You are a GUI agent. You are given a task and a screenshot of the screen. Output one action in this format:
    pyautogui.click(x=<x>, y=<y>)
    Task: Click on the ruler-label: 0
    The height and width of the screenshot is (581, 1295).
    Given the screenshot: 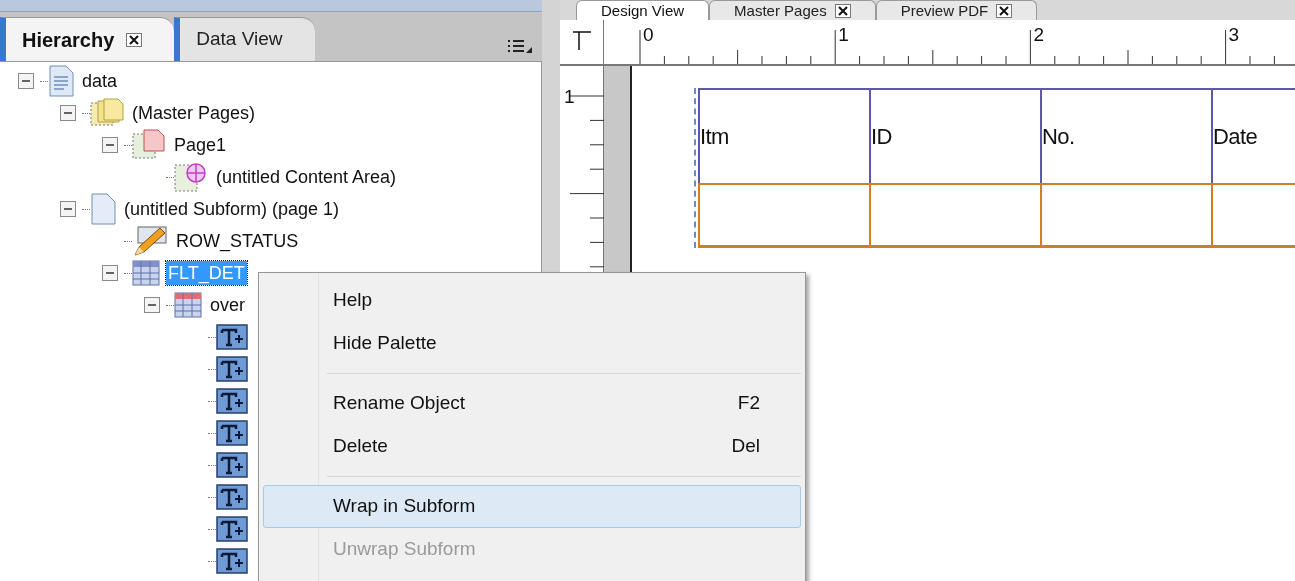 What is the action you would take?
    pyautogui.click(x=648, y=35)
    